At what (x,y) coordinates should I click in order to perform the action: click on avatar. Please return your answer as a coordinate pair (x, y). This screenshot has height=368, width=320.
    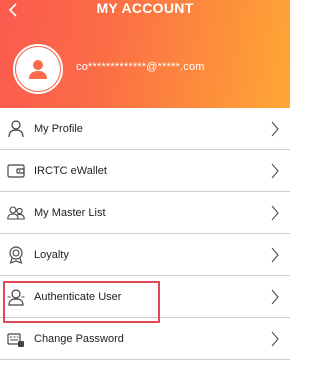
    Looking at the image, I should click on (38, 69).